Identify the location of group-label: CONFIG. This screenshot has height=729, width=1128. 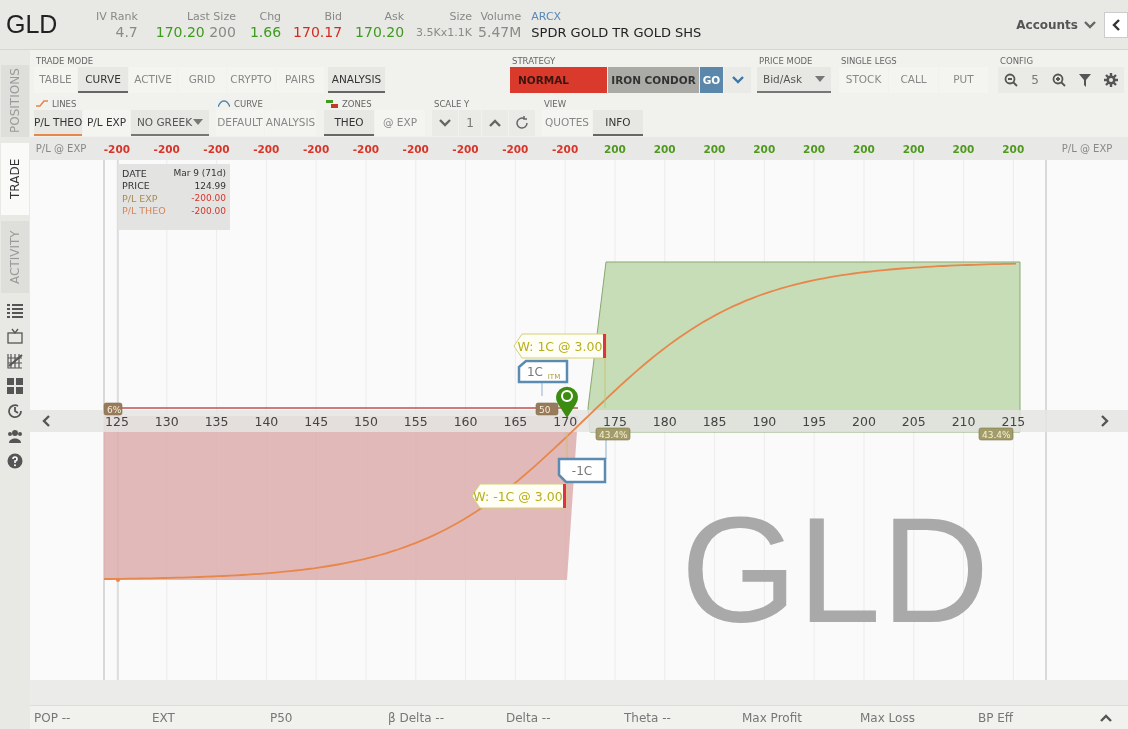
(1016, 60).